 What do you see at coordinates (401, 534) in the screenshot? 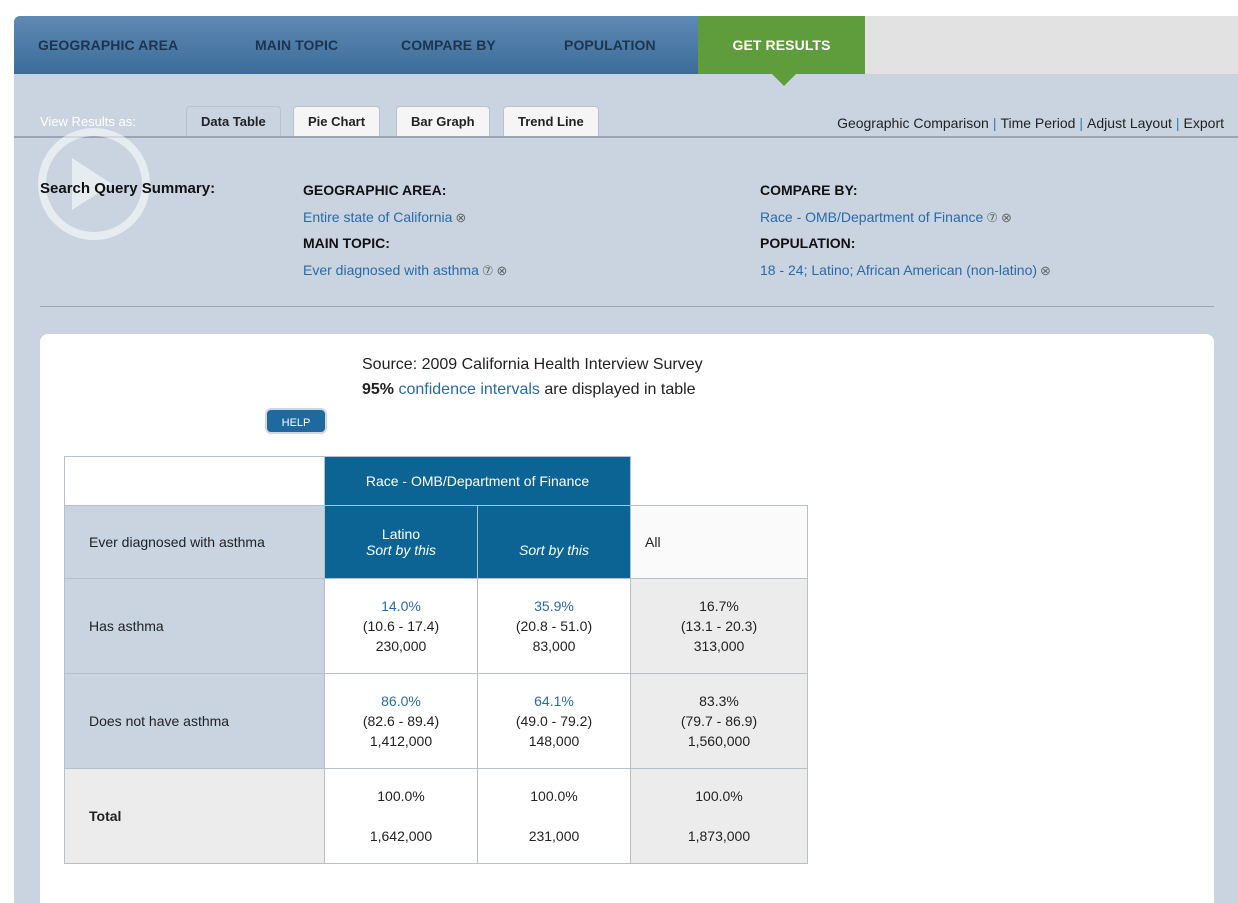
I see `column-name-latino: Latino` at bounding box center [401, 534].